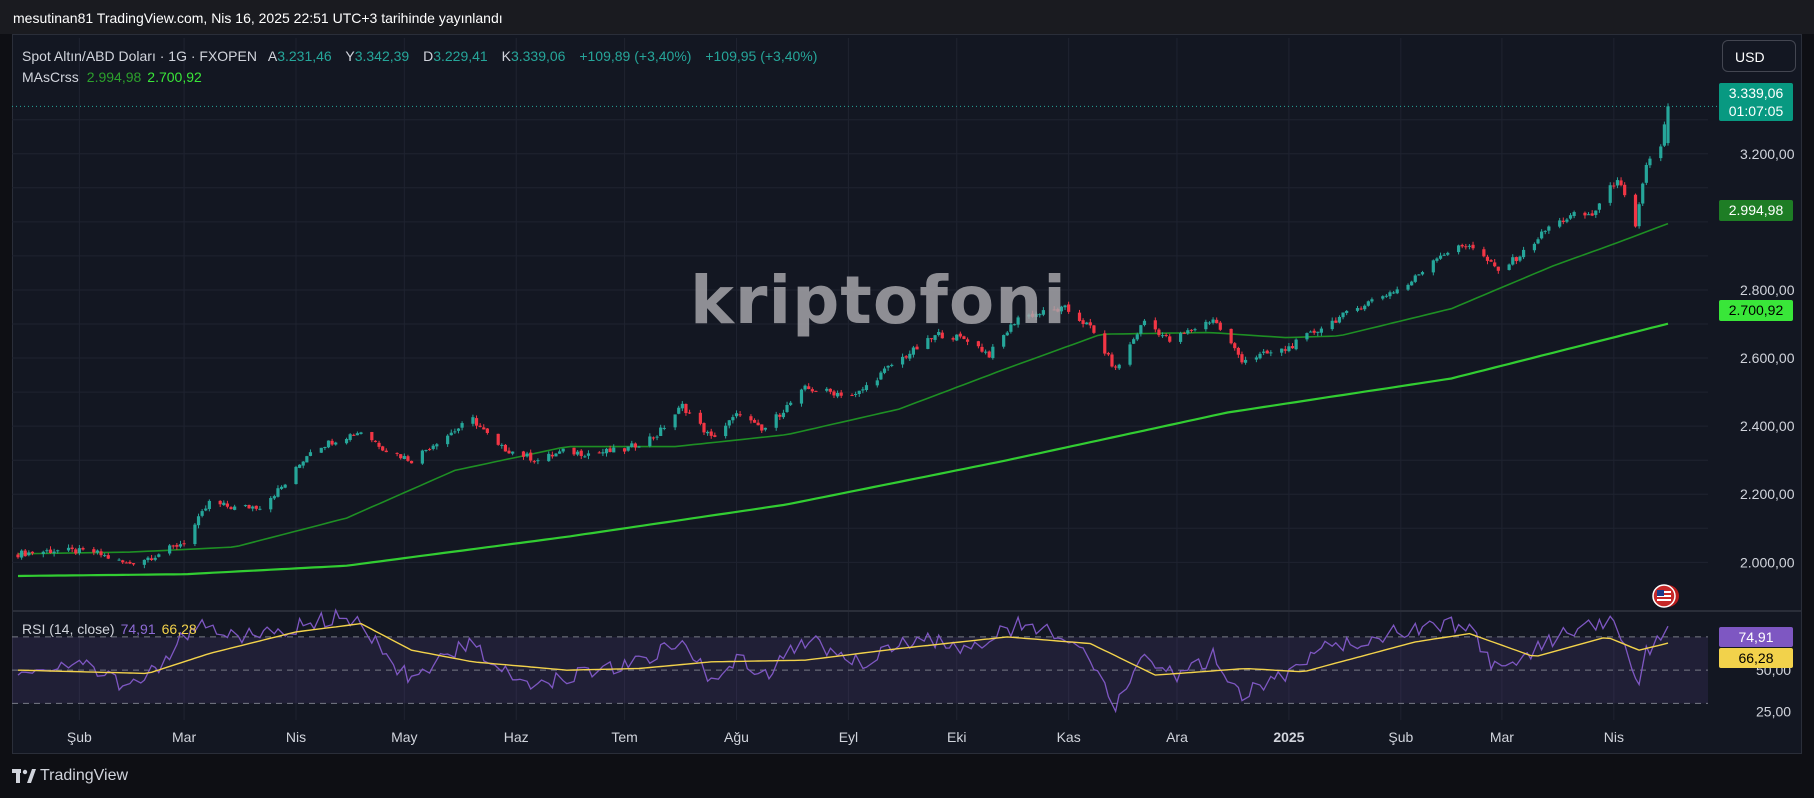 The image size is (1814, 798). Describe the element at coordinates (1665, 596) in the screenshot. I see `us-flag-icon` at that location.